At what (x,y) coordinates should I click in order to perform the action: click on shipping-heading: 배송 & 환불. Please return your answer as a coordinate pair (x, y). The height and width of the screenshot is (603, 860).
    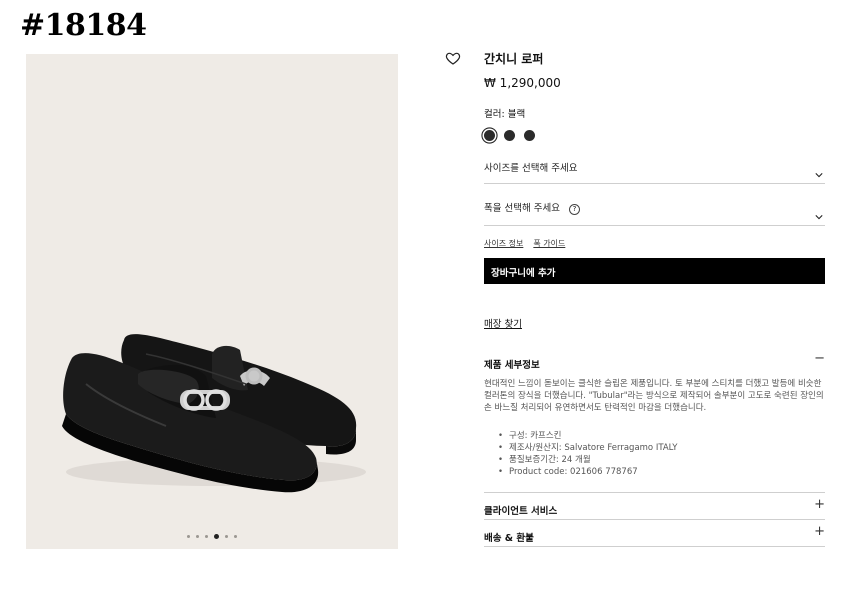
    Looking at the image, I should click on (509, 538).